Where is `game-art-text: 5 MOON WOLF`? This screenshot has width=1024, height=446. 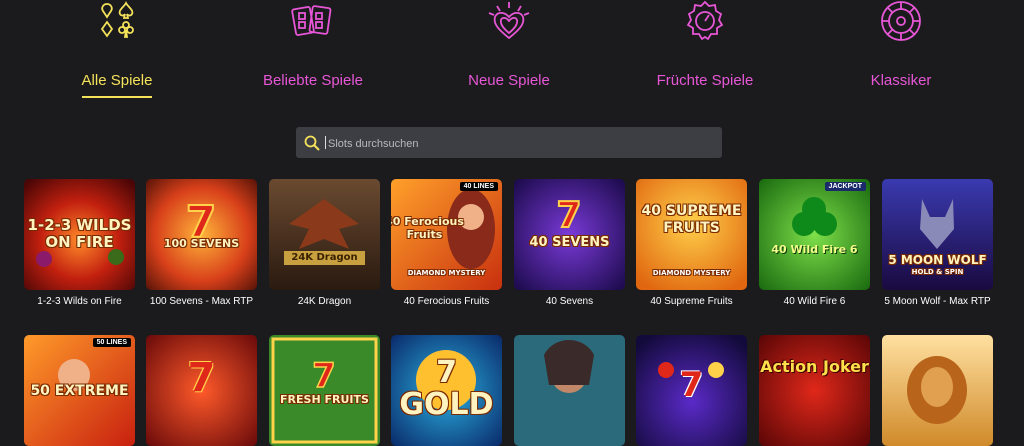
game-art-text: 5 MOON WOLF is located at coordinates (937, 260).